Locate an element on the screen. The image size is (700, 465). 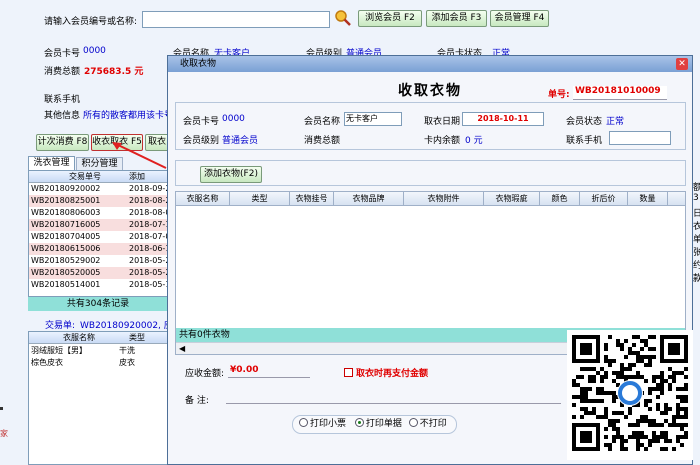
amount-label: 应收金额: is located at coordinates (205, 374).